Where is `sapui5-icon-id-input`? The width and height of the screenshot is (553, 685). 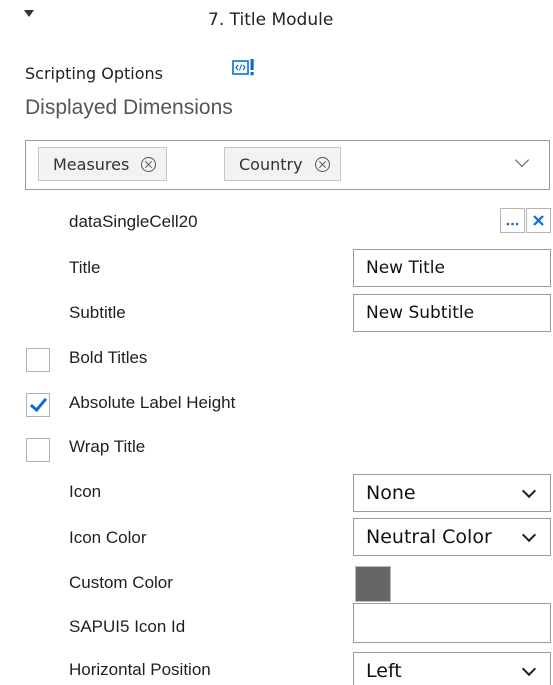 sapui5-icon-id-input is located at coordinates (452, 623).